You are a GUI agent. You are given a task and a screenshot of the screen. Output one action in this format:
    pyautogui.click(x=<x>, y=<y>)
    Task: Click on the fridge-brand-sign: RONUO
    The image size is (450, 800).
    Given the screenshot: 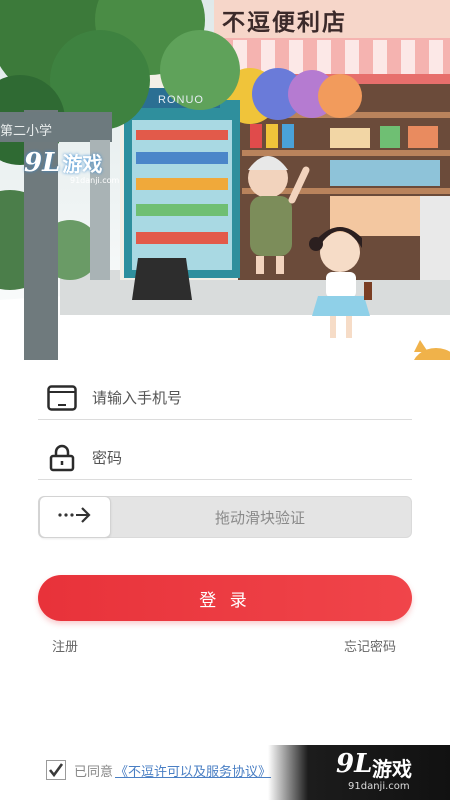 What is the action you would take?
    pyautogui.click(x=181, y=100)
    